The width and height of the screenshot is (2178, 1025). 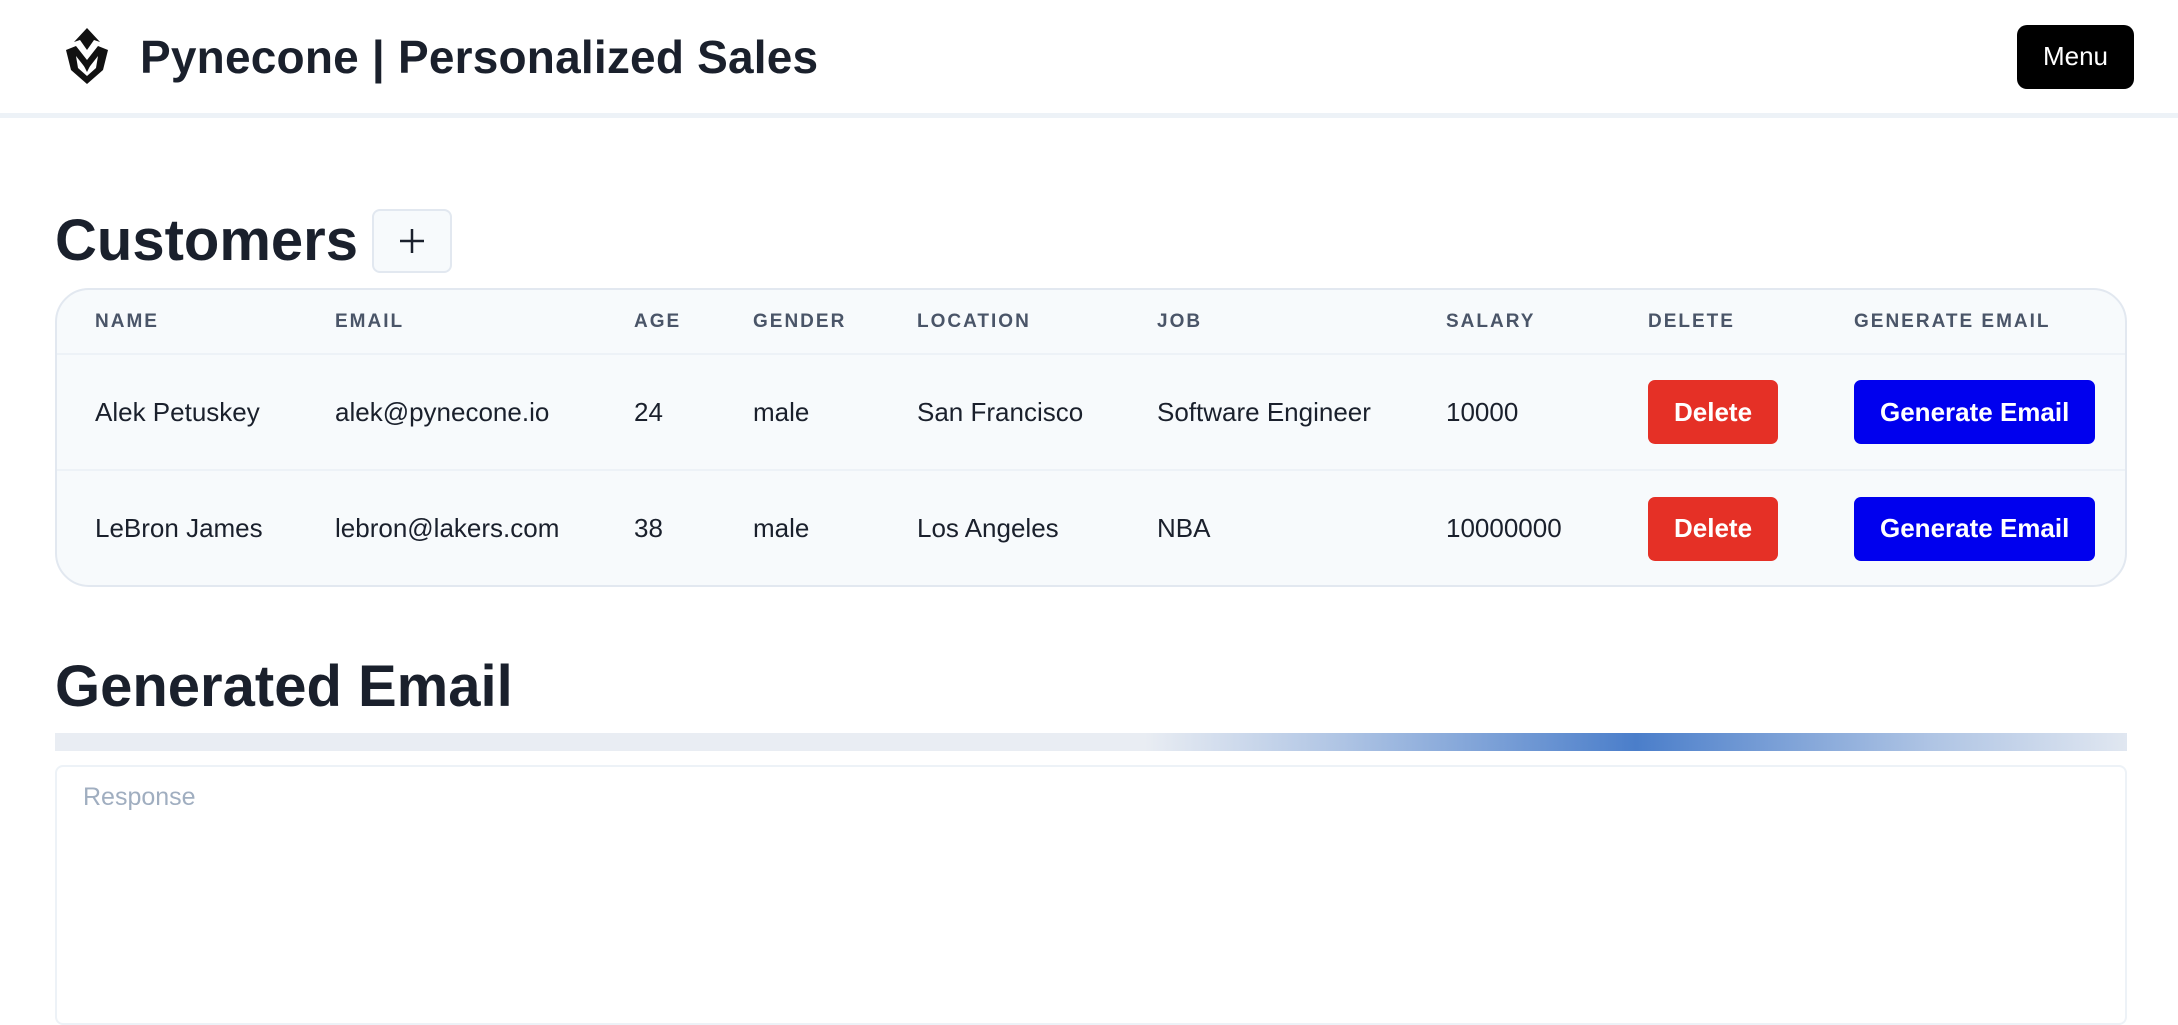 What do you see at coordinates (284, 686) in the screenshot?
I see `generated-email-title: Generated Email` at bounding box center [284, 686].